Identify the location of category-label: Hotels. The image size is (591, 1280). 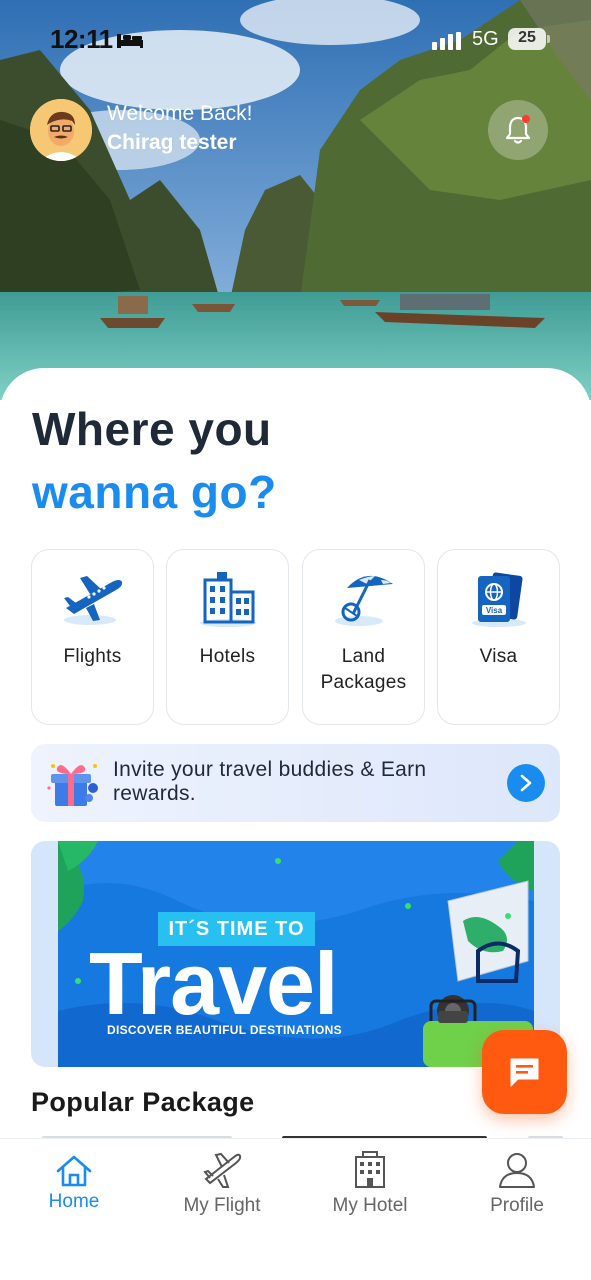
(227, 656).